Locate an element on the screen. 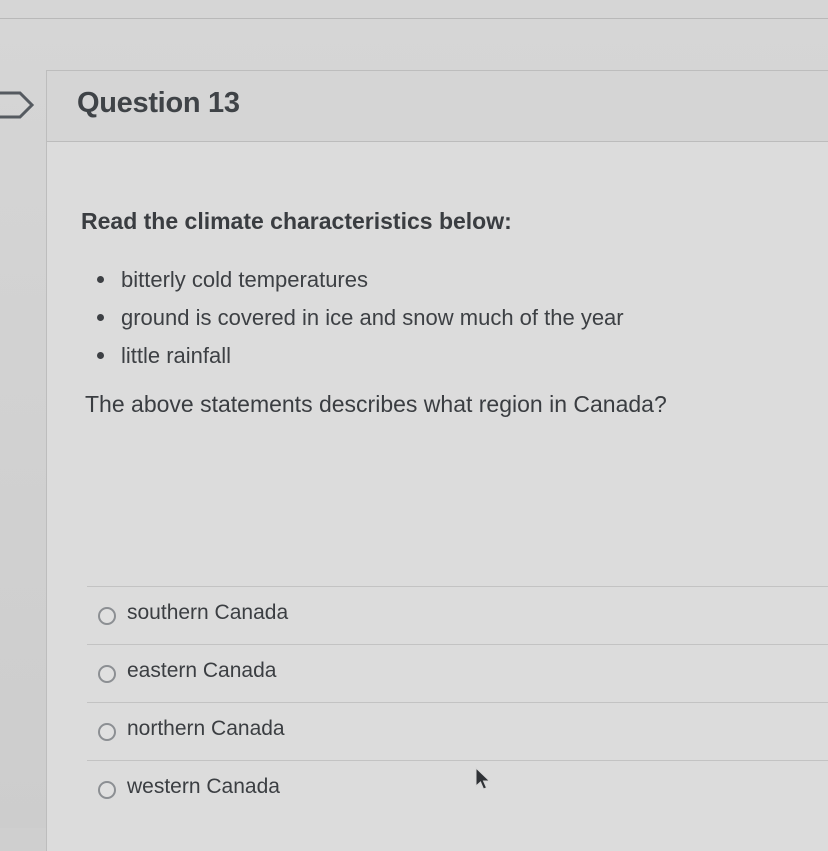  list-item: bitterly cold temperatures is located at coordinates (355, 280).